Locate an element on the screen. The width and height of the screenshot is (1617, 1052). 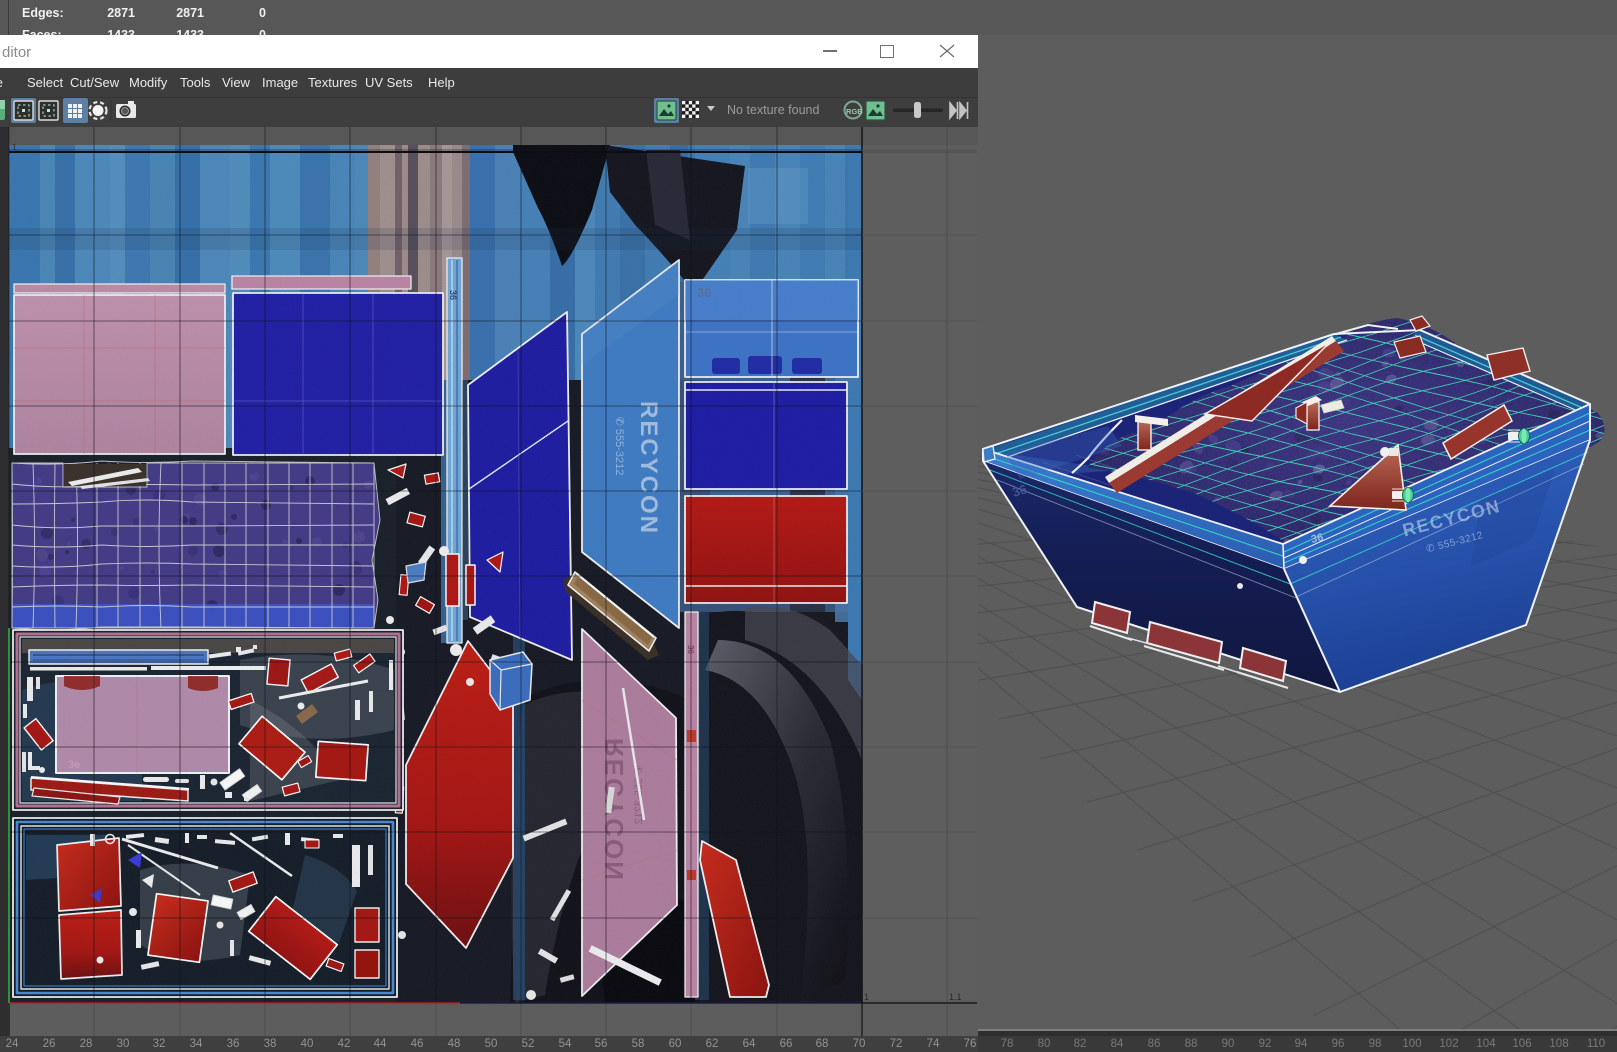
svg-text: 1.1 is located at coordinates (955, 997).